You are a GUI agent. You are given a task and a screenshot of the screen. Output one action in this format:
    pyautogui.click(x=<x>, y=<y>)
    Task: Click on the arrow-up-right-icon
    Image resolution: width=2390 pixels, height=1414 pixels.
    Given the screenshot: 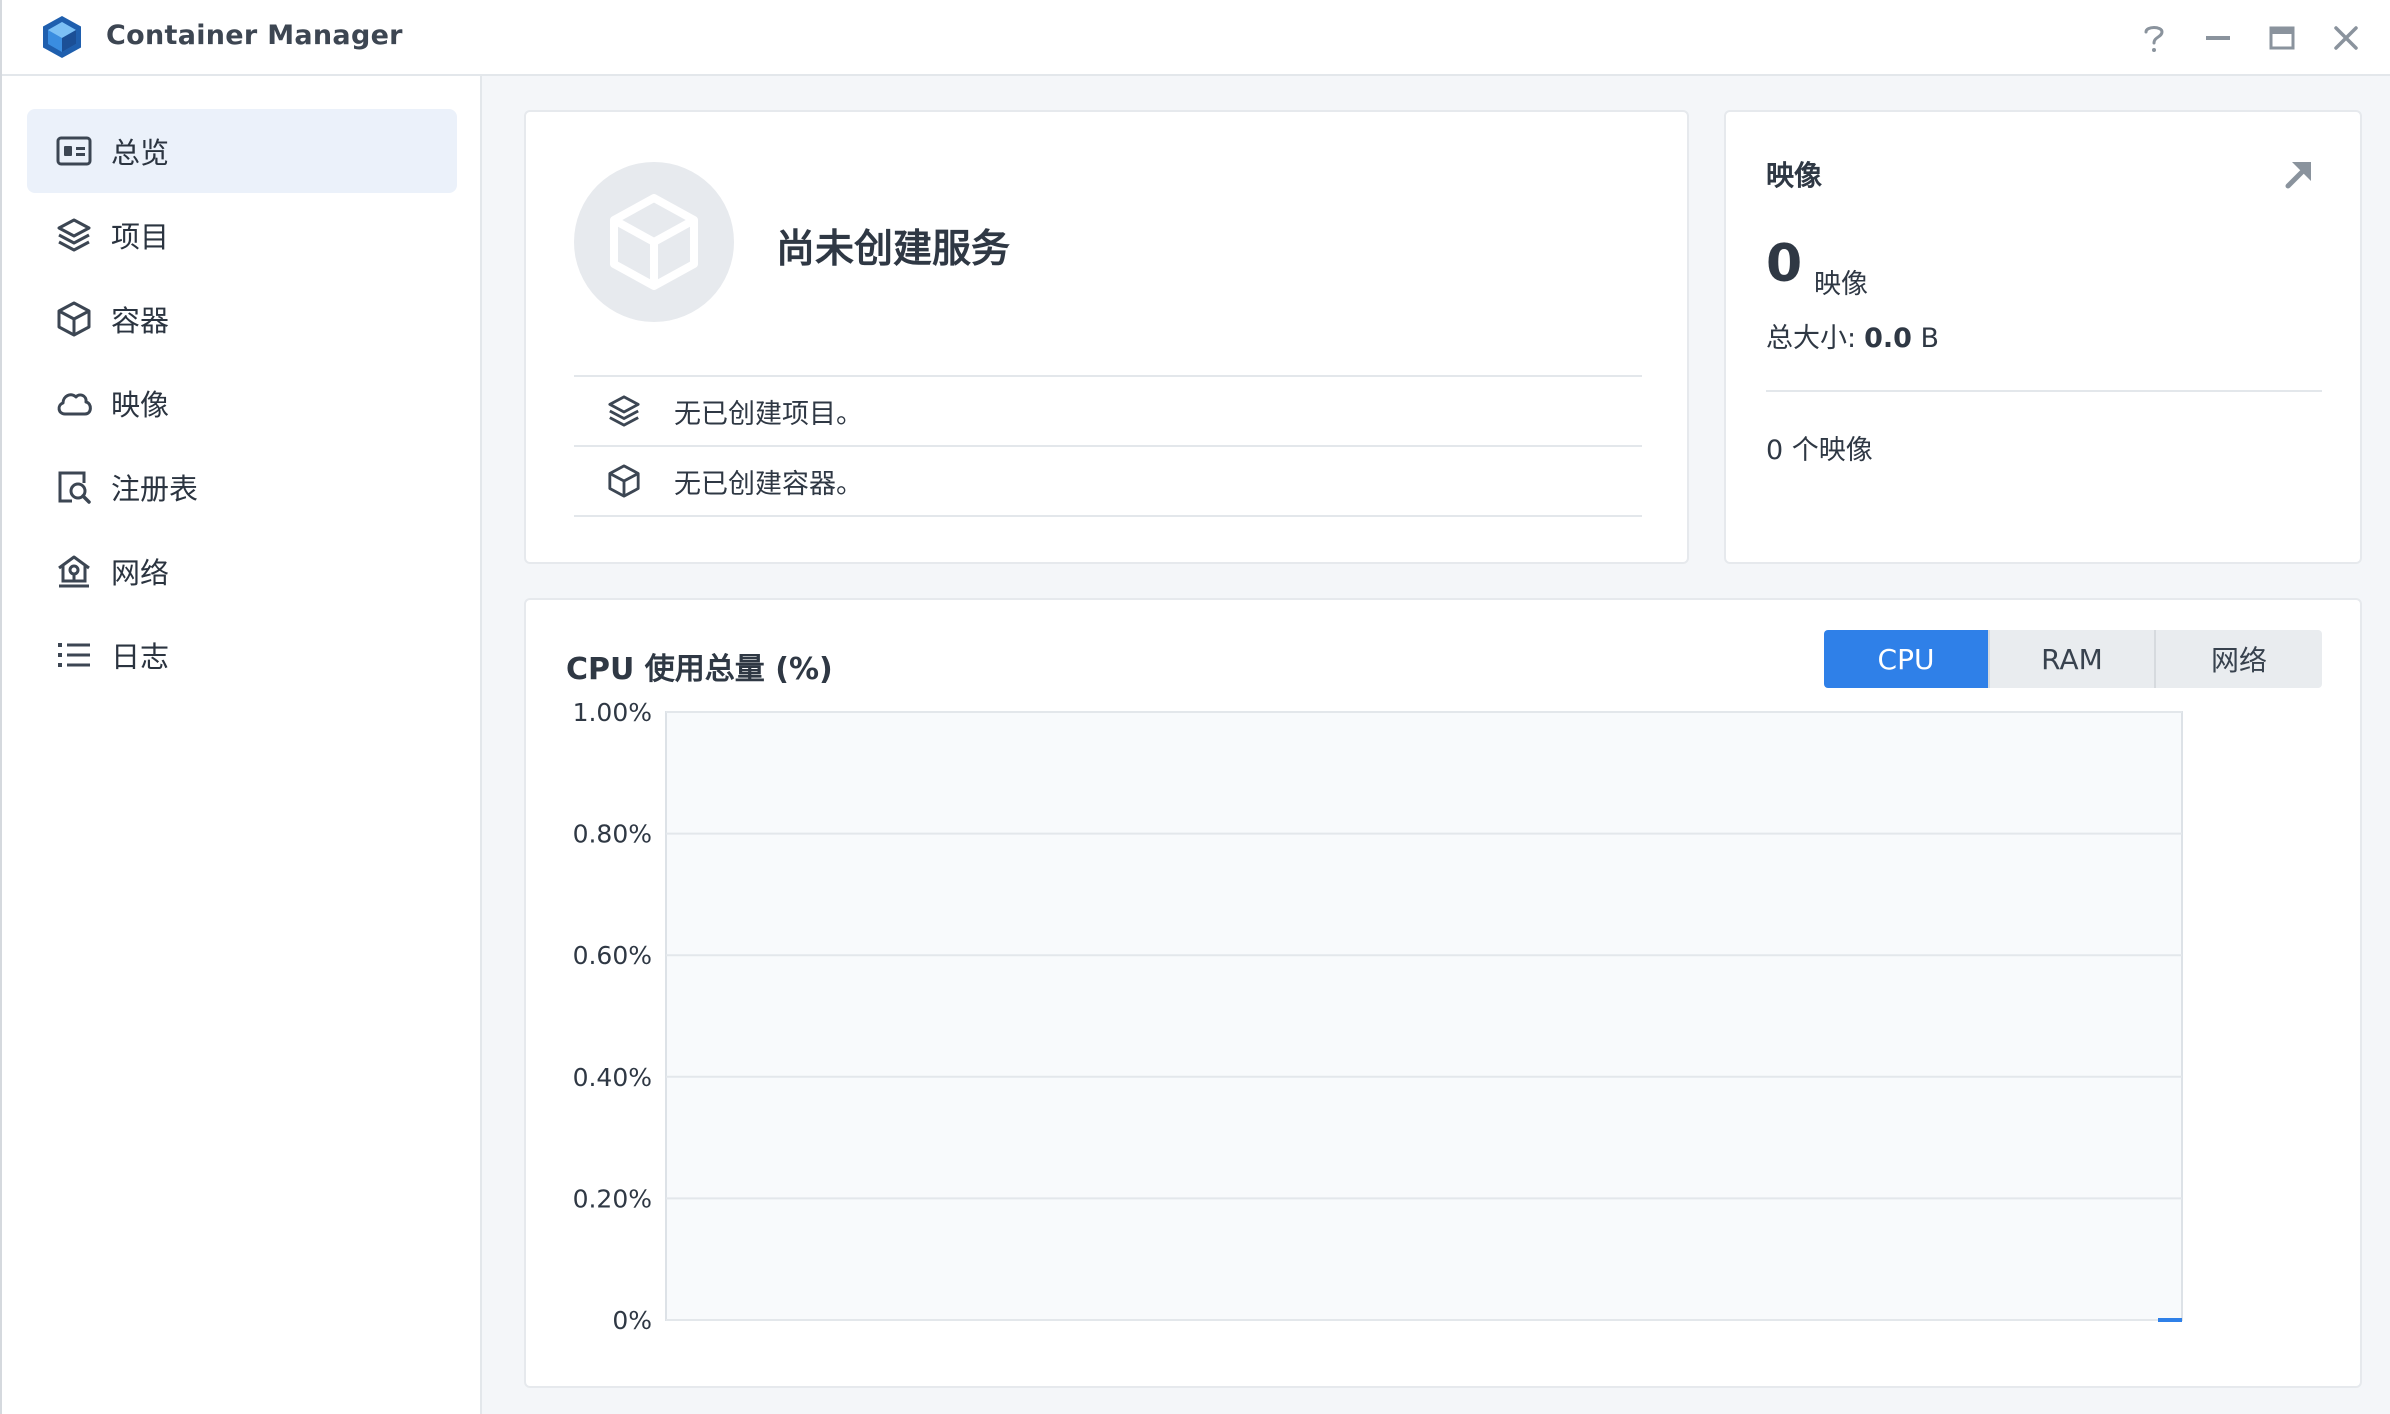 What is the action you would take?
    pyautogui.click(x=2298, y=175)
    